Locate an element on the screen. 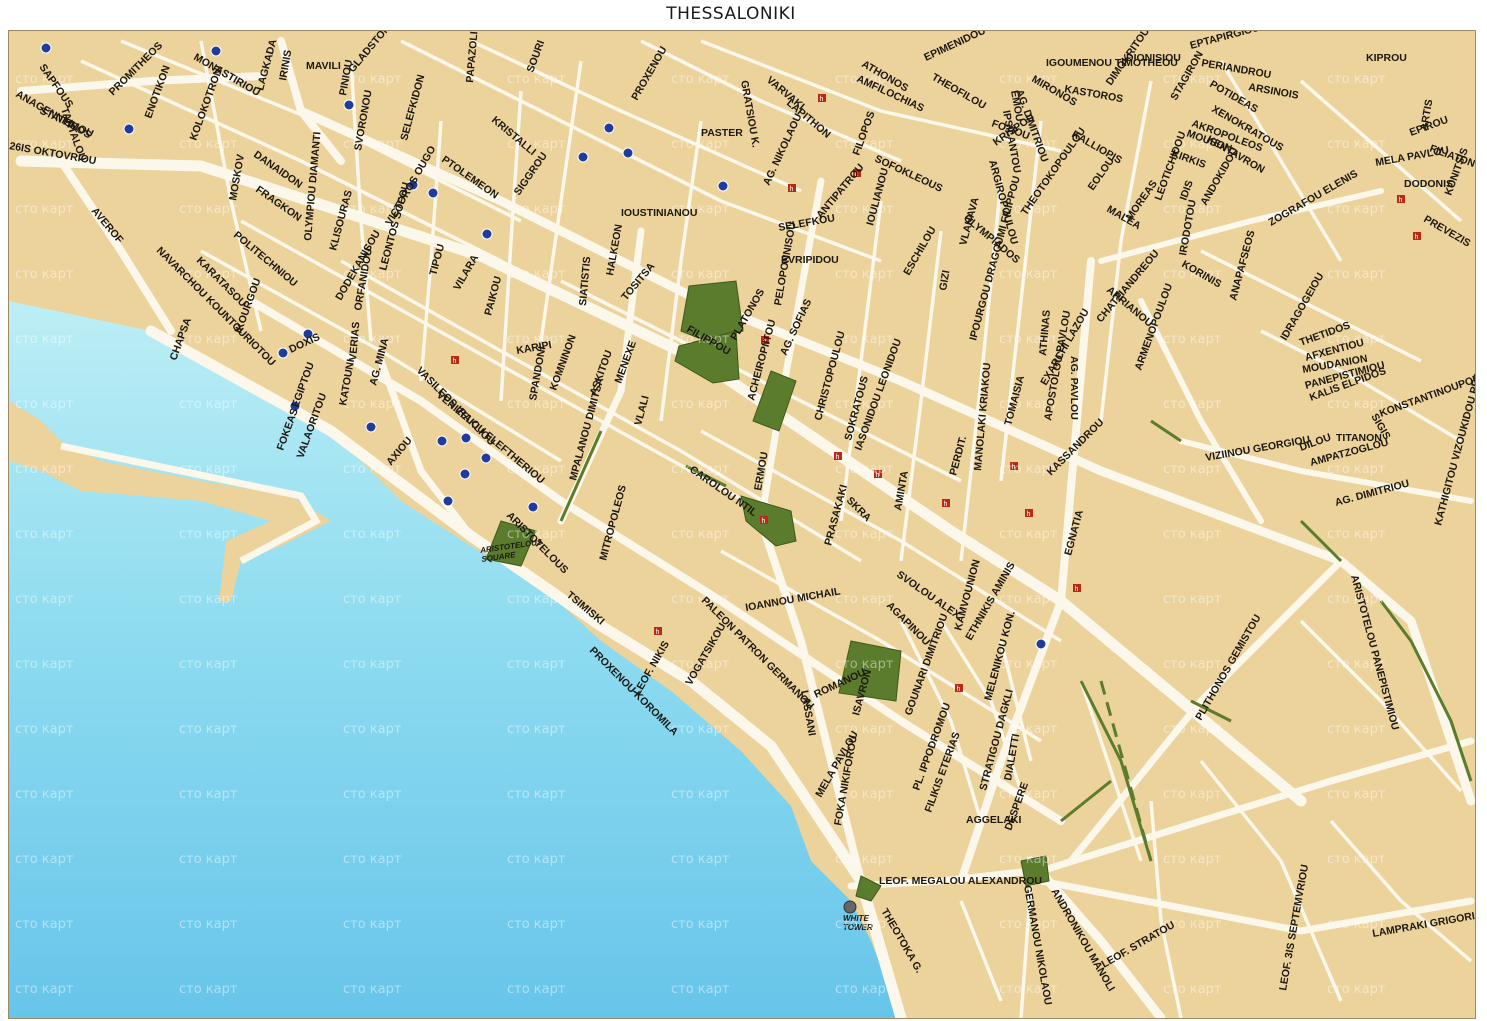 This screenshot has width=1487, height=1021. street-label: LEOF. MEGALOU ALEXANDROU is located at coordinates (960, 881).